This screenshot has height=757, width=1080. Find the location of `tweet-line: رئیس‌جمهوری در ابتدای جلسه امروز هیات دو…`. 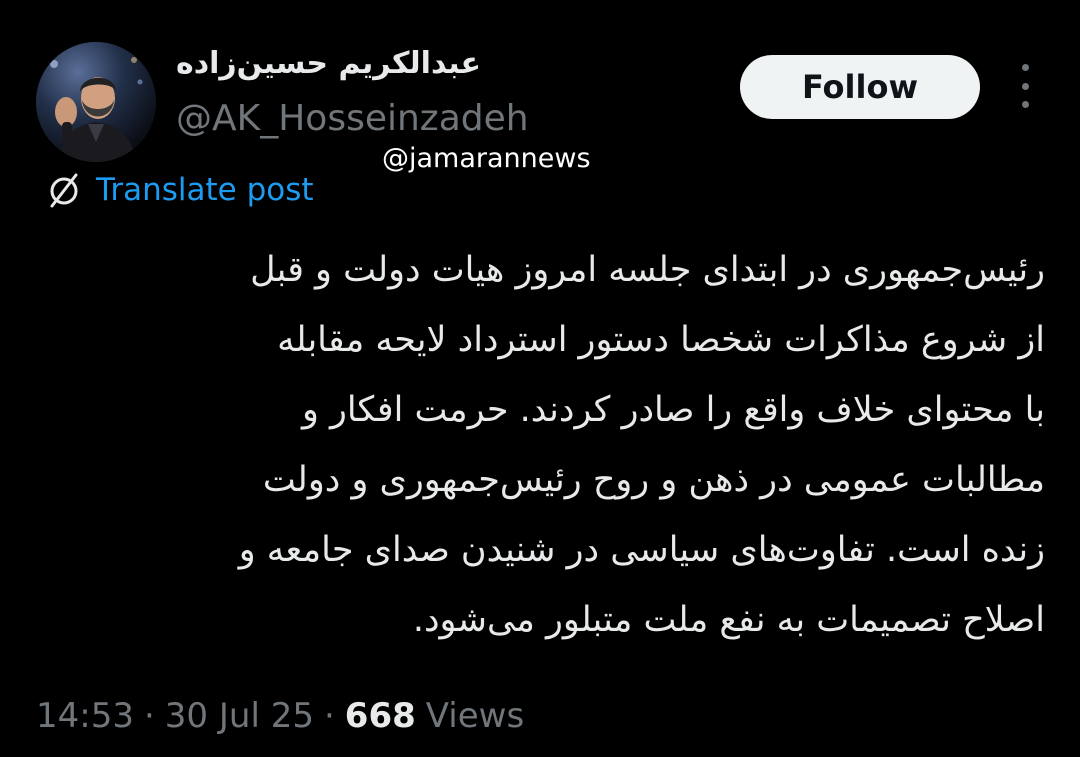

tweet-line: رئیس‌جمهوری در ابتدای جلسه امروز هیات دو… is located at coordinates (647, 270).